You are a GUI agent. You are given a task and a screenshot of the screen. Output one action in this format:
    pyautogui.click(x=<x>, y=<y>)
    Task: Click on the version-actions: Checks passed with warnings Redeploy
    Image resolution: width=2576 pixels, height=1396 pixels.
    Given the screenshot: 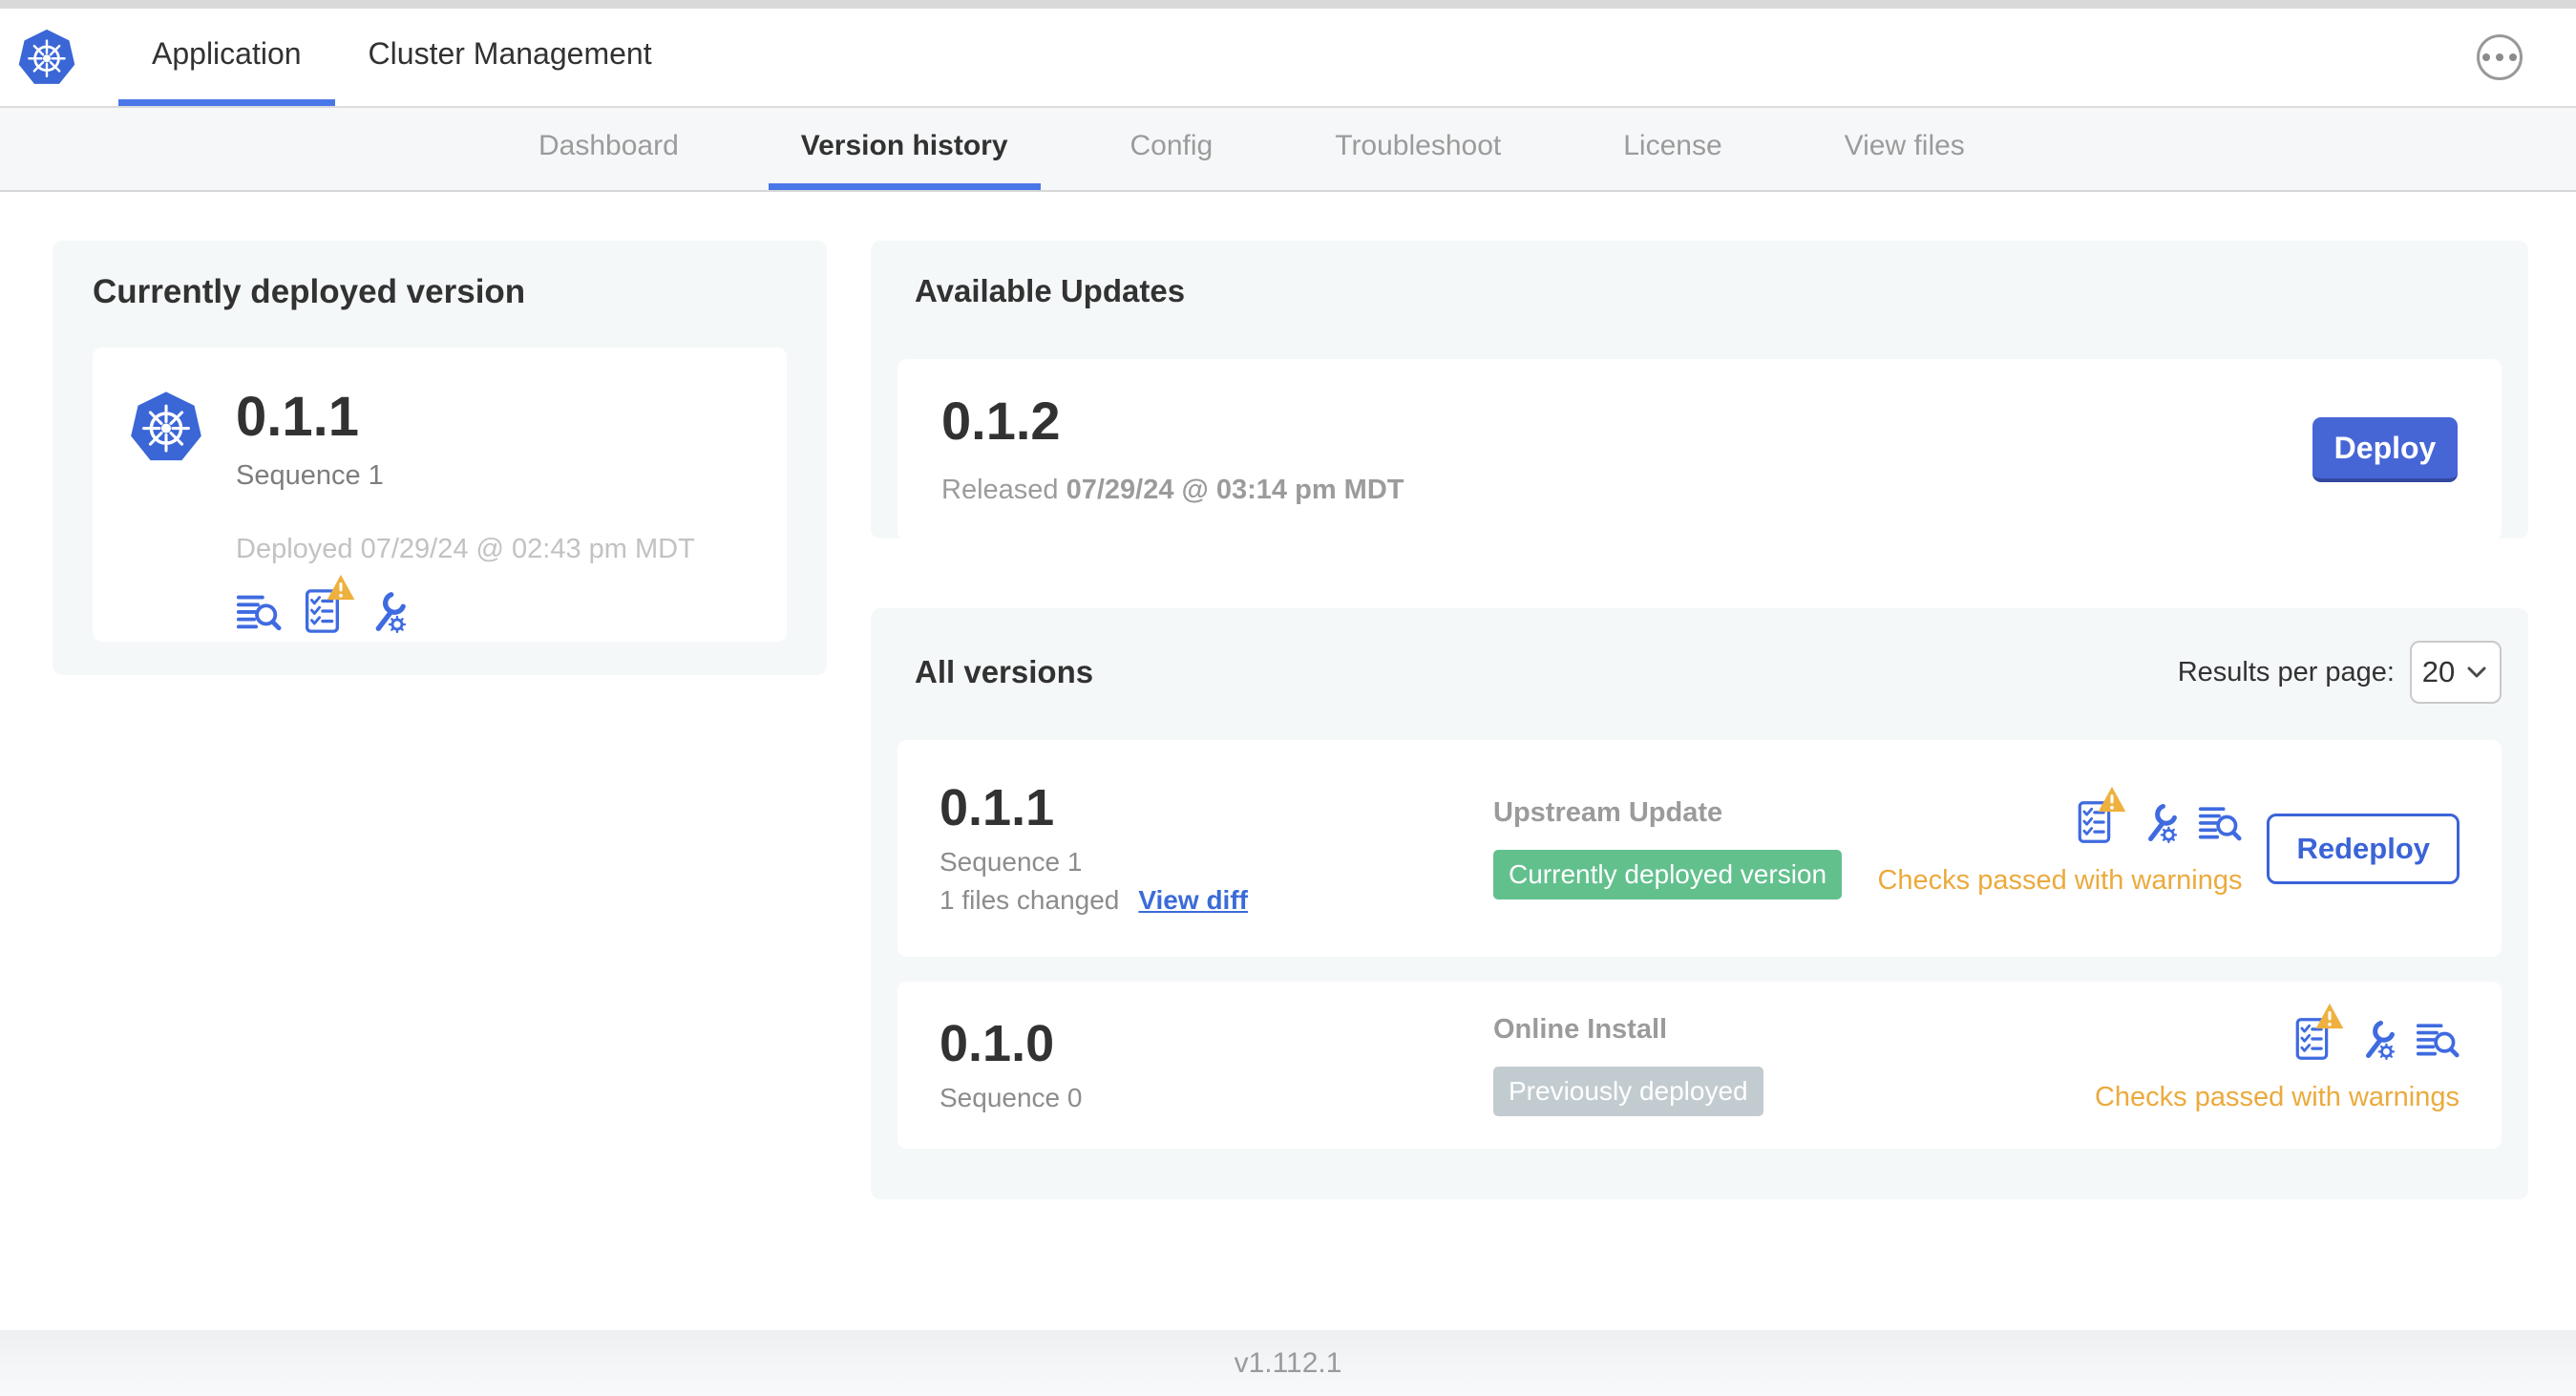 What is the action you would take?
    pyautogui.click(x=2168, y=841)
    